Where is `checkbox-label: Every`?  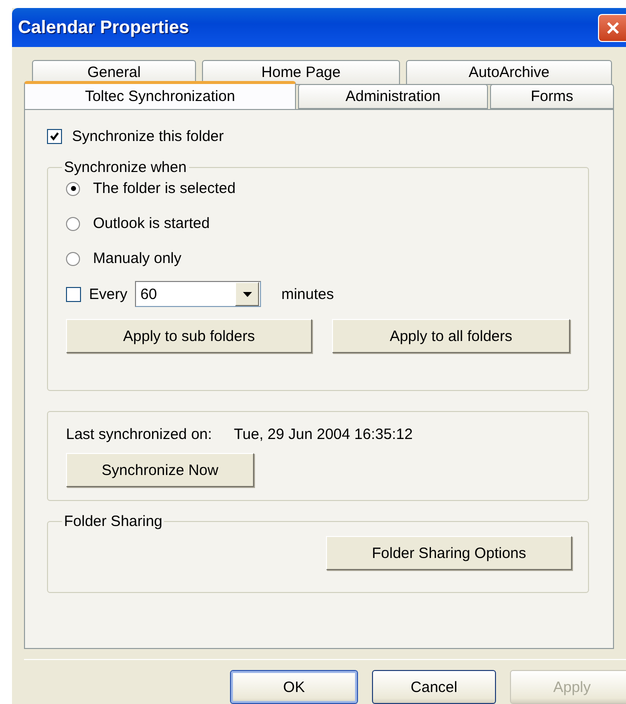
checkbox-label: Every is located at coordinates (108, 294).